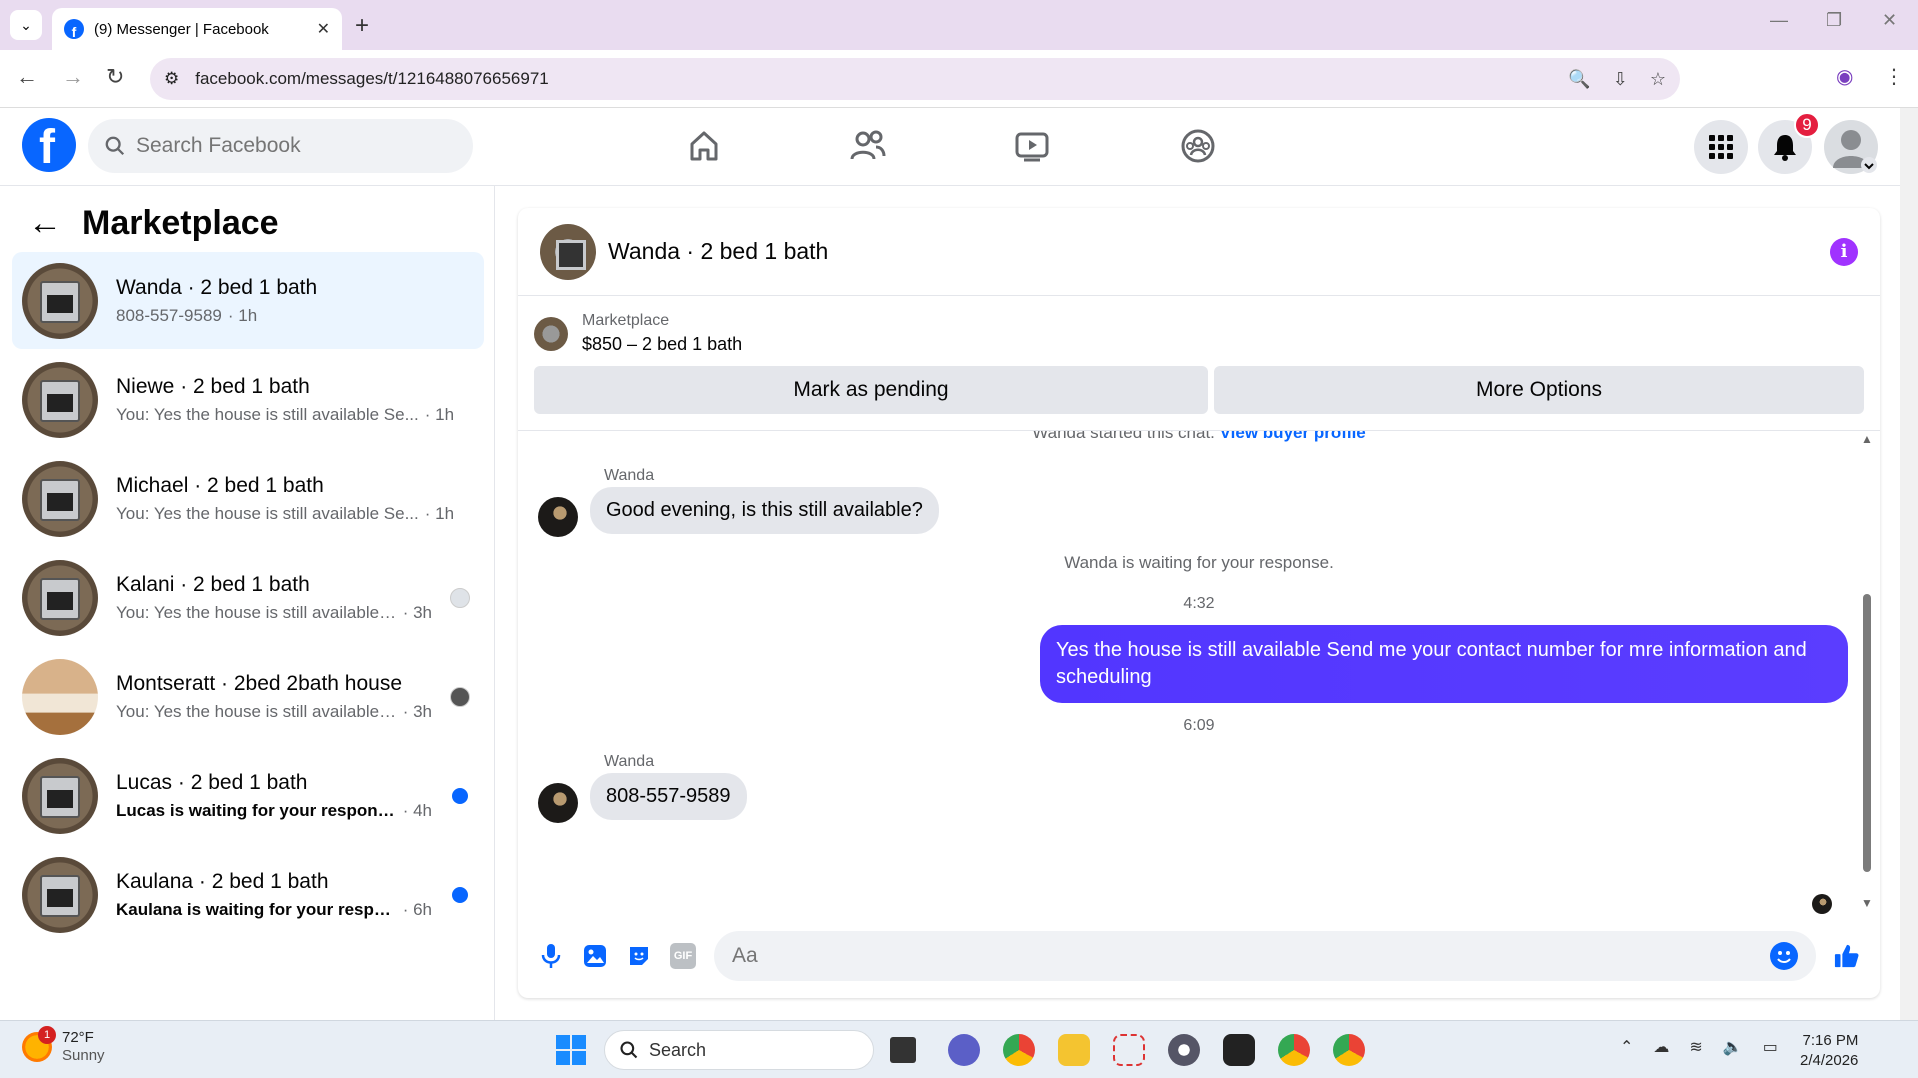 This screenshot has height=1078, width=1918. I want to click on message-composer: GIF, so click(1199, 956).